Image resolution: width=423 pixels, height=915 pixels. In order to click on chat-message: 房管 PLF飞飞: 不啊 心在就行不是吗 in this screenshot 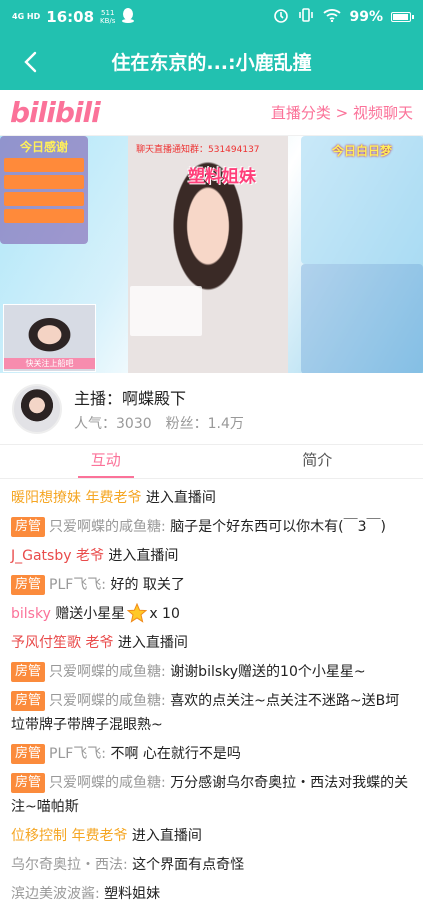, I will do `click(211, 754)`.